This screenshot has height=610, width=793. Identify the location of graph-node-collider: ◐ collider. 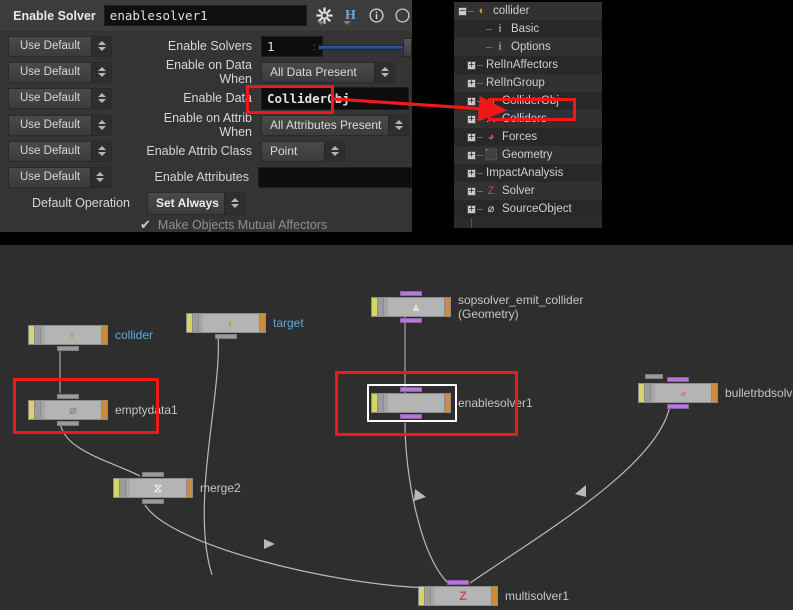
(90, 338).